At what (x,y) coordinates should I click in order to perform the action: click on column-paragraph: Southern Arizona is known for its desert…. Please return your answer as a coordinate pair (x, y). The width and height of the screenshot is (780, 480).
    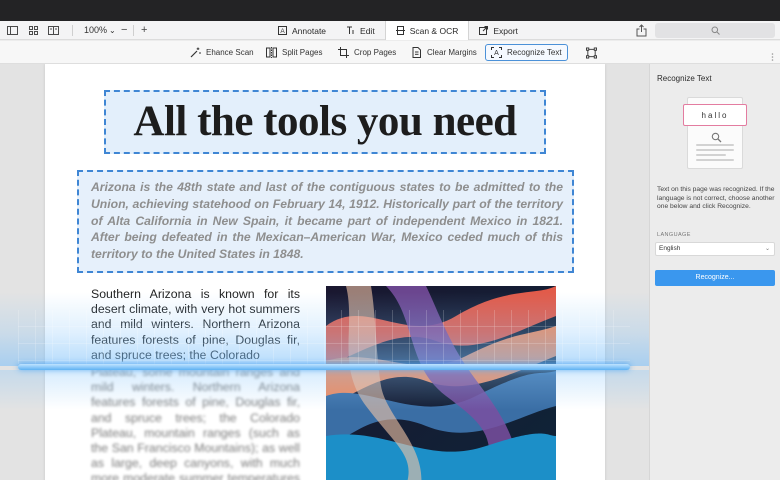
    Looking at the image, I should click on (195, 324).